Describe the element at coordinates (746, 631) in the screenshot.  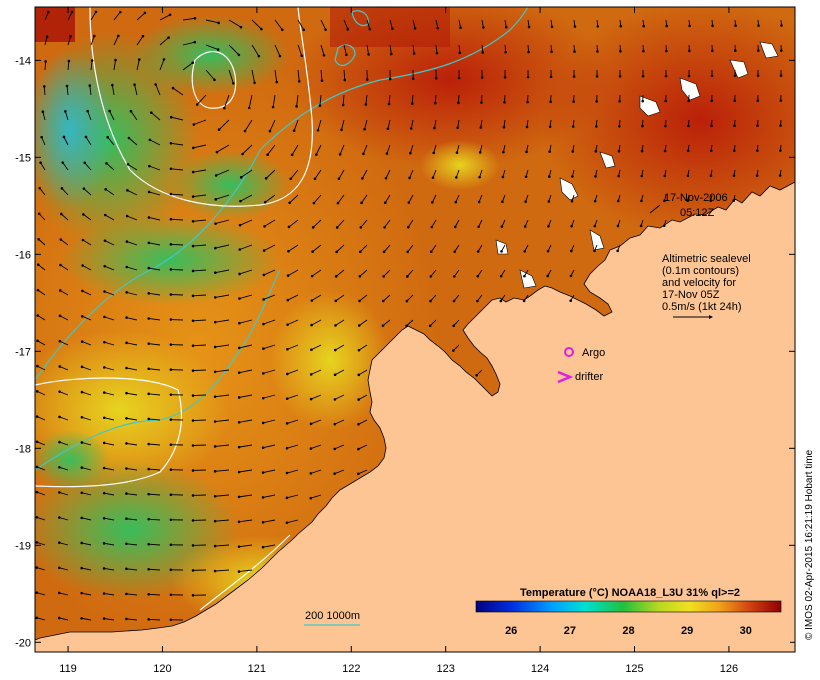
I see `colorbar-tick-label: 30` at that location.